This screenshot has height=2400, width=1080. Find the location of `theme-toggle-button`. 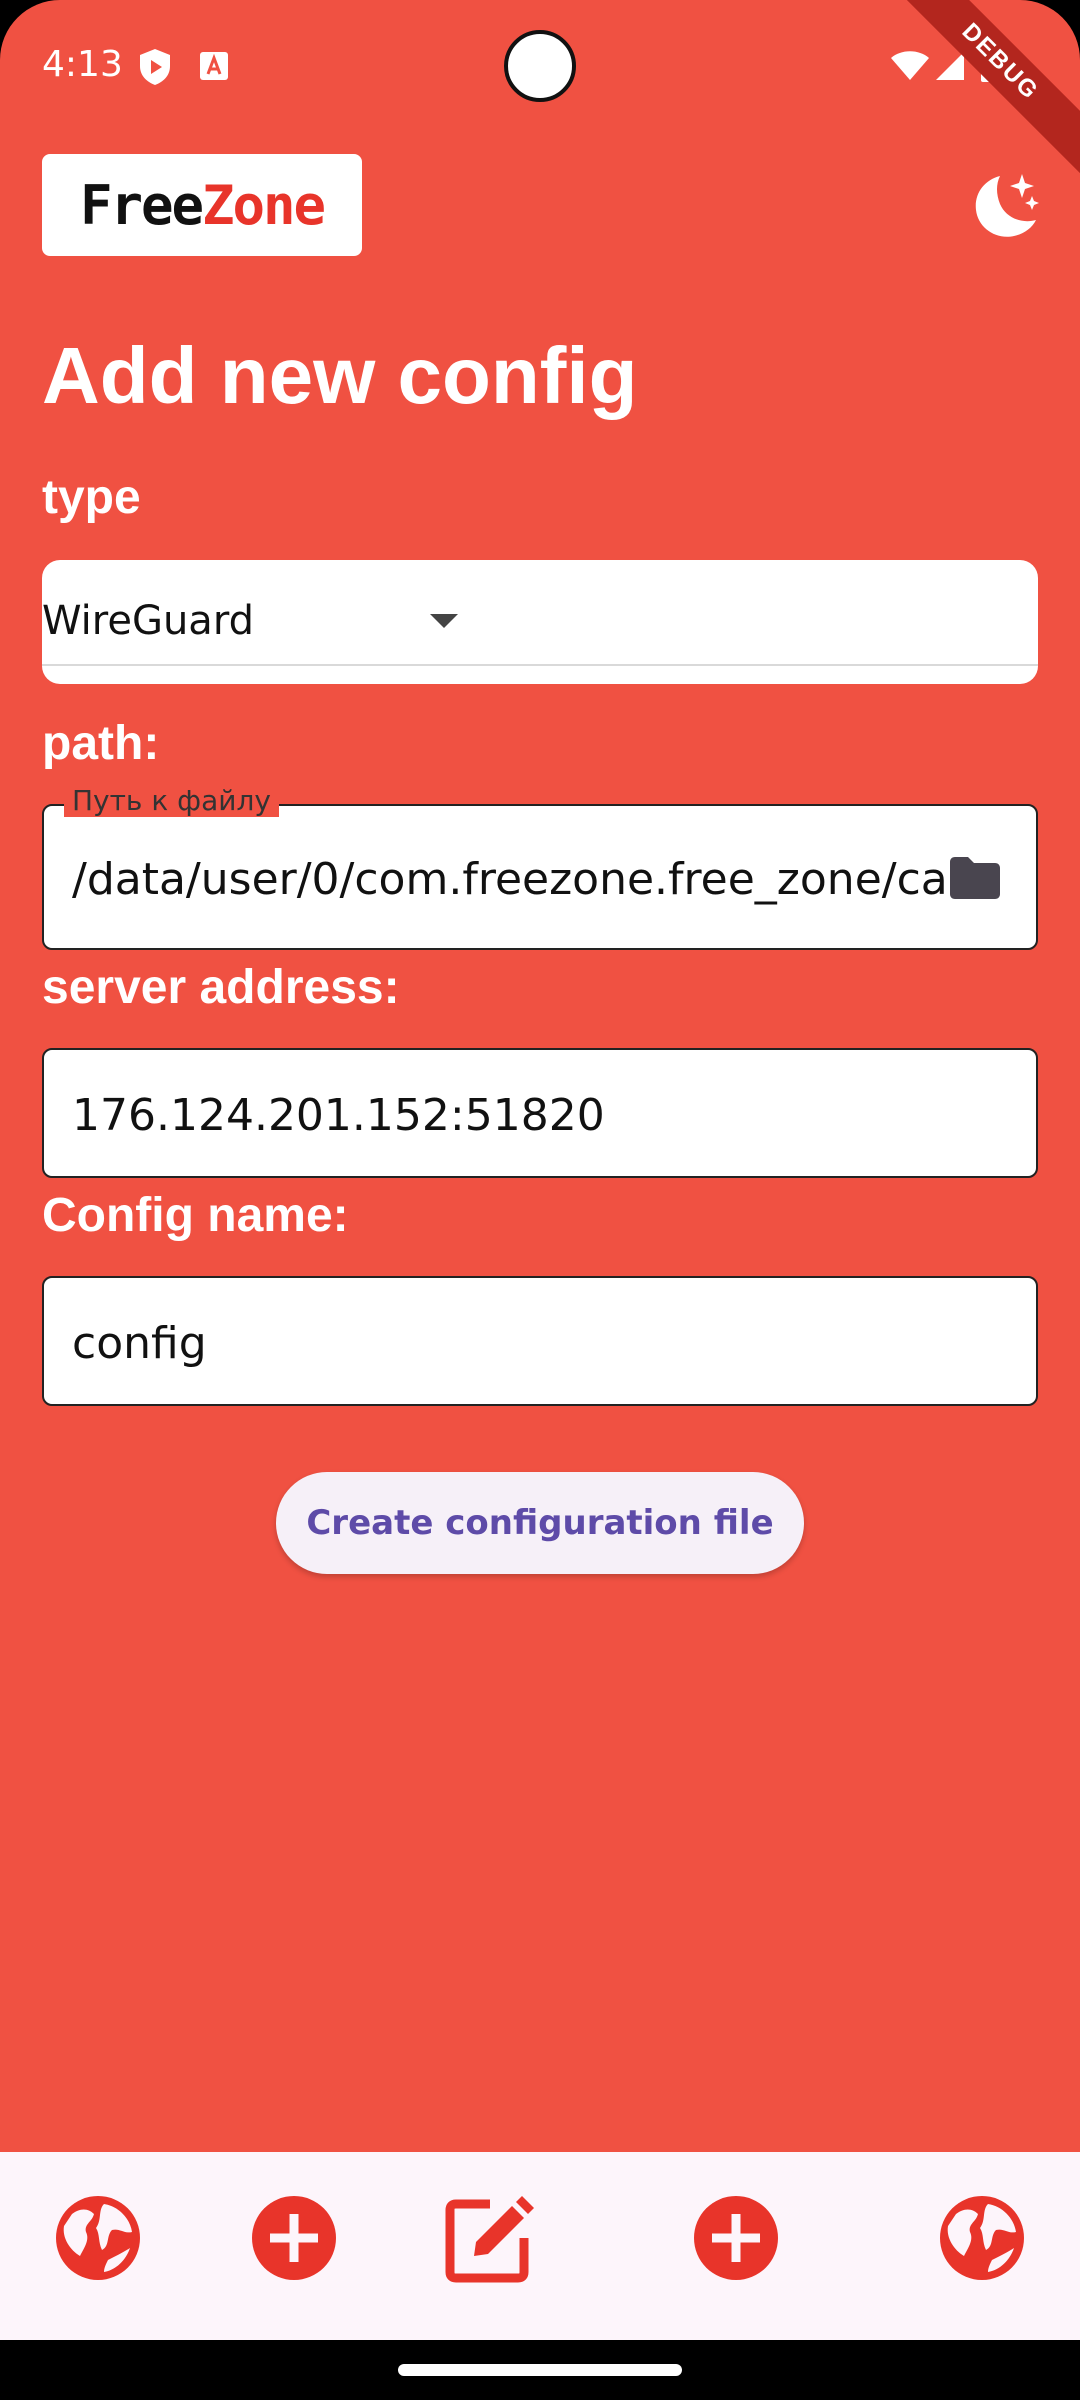

theme-toggle-button is located at coordinates (1004, 206).